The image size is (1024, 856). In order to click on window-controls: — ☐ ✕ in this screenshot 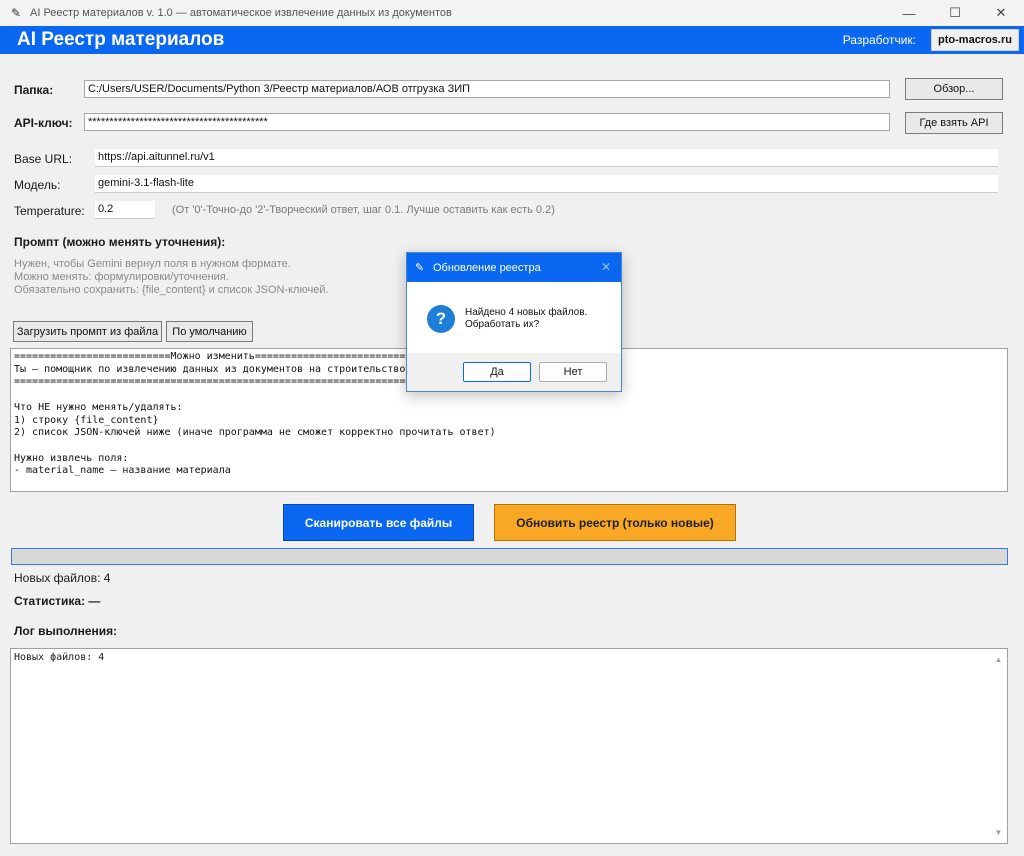, I will do `click(955, 13)`.